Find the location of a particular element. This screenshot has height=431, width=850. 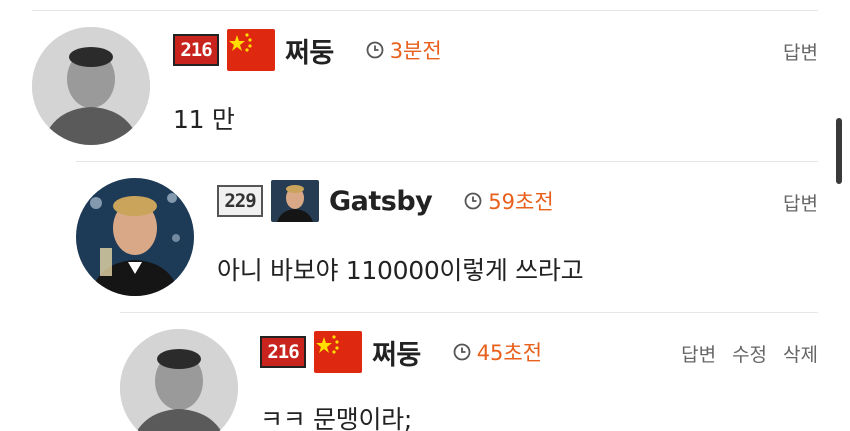

time-text: 3분전 is located at coordinates (415, 51).